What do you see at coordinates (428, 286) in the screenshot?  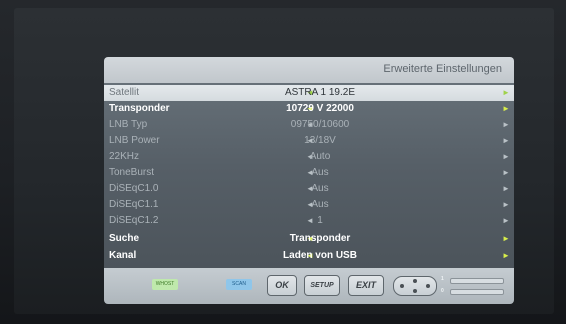 I see `nav-right-icon` at bounding box center [428, 286].